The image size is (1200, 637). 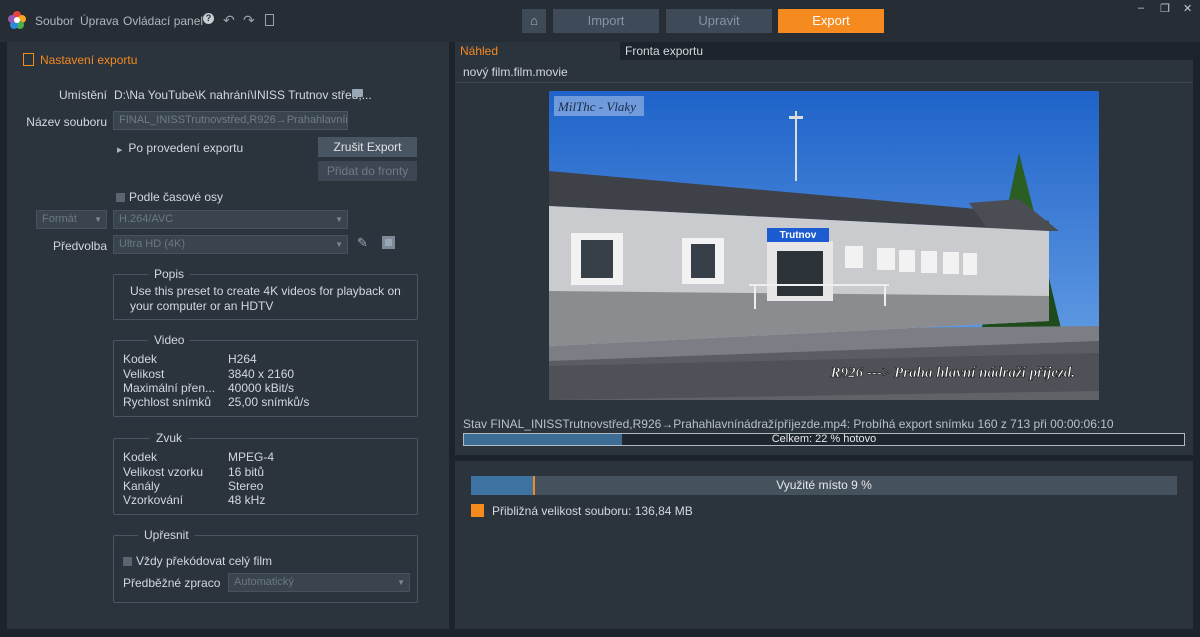 What do you see at coordinates (662, 51) in the screenshot?
I see `tab-export-queue: Fronta exportu` at bounding box center [662, 51].